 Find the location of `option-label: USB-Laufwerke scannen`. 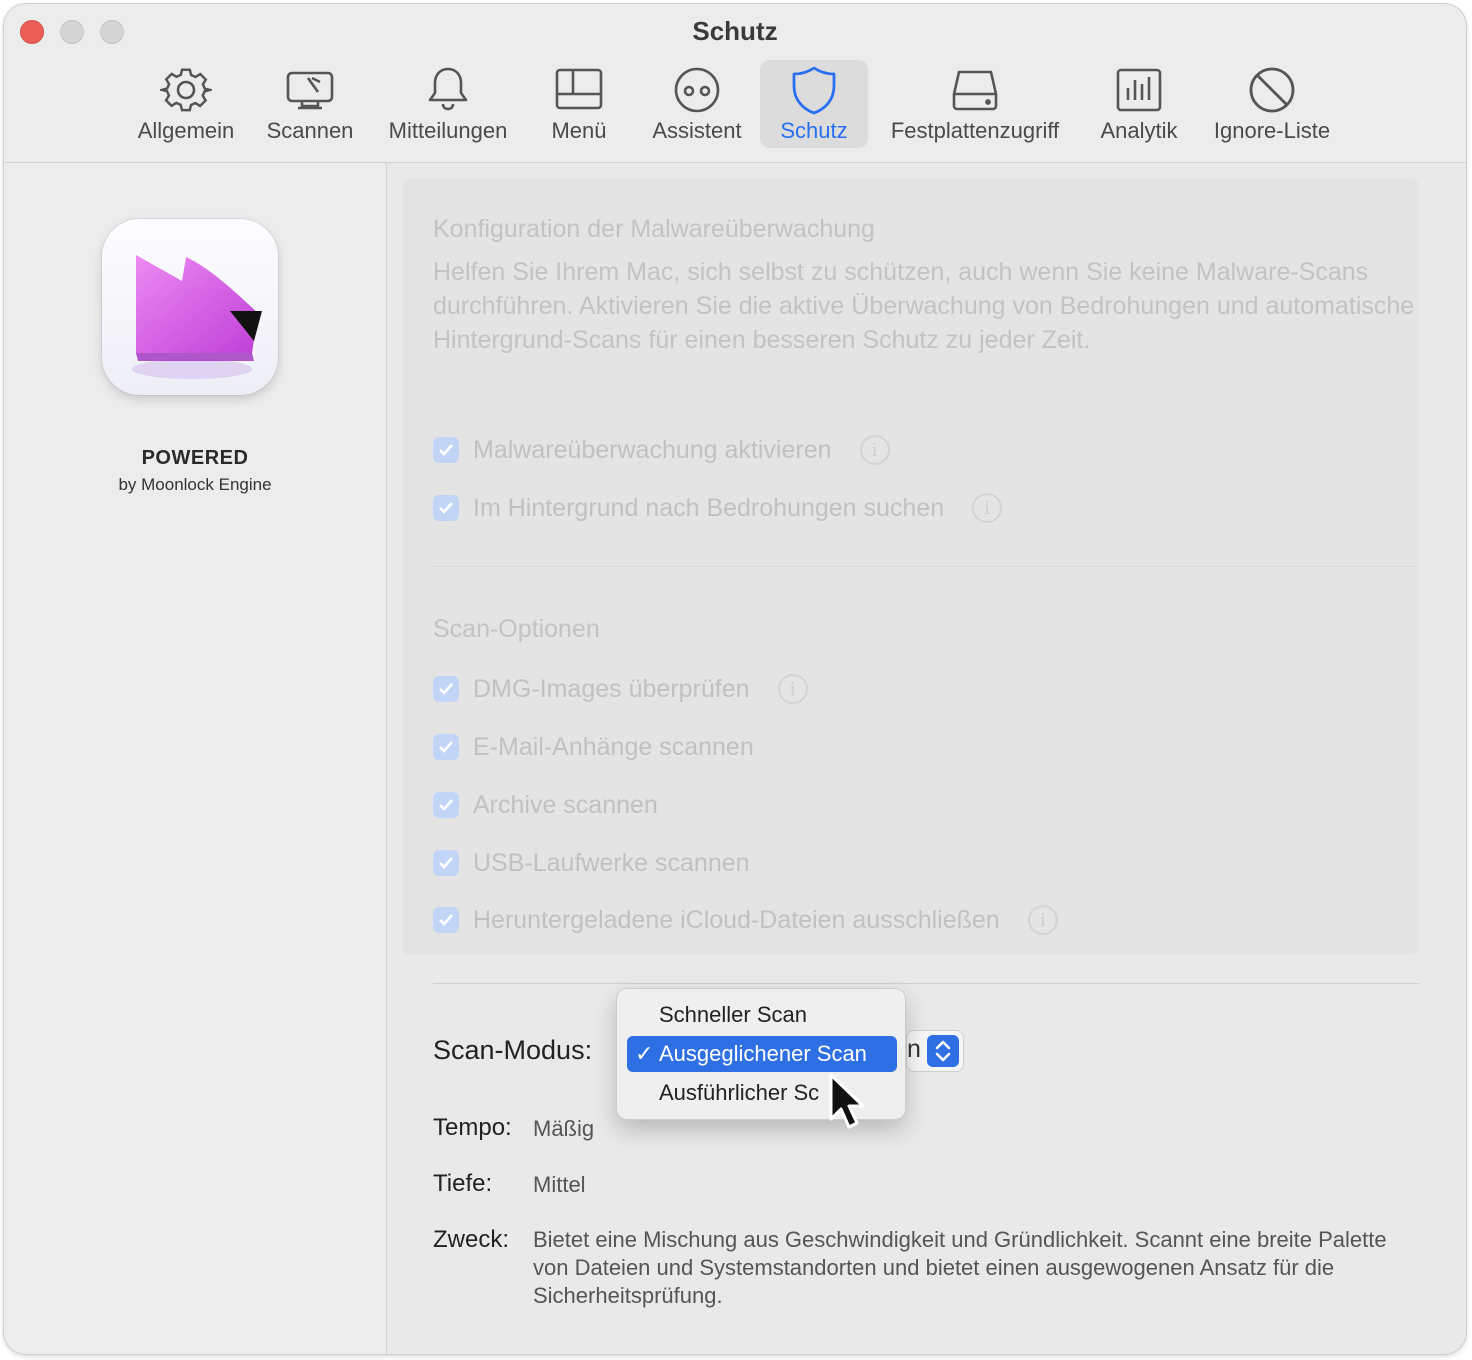

option-label: USB-Laufwerke scannen is located at coordinates (611, 862).